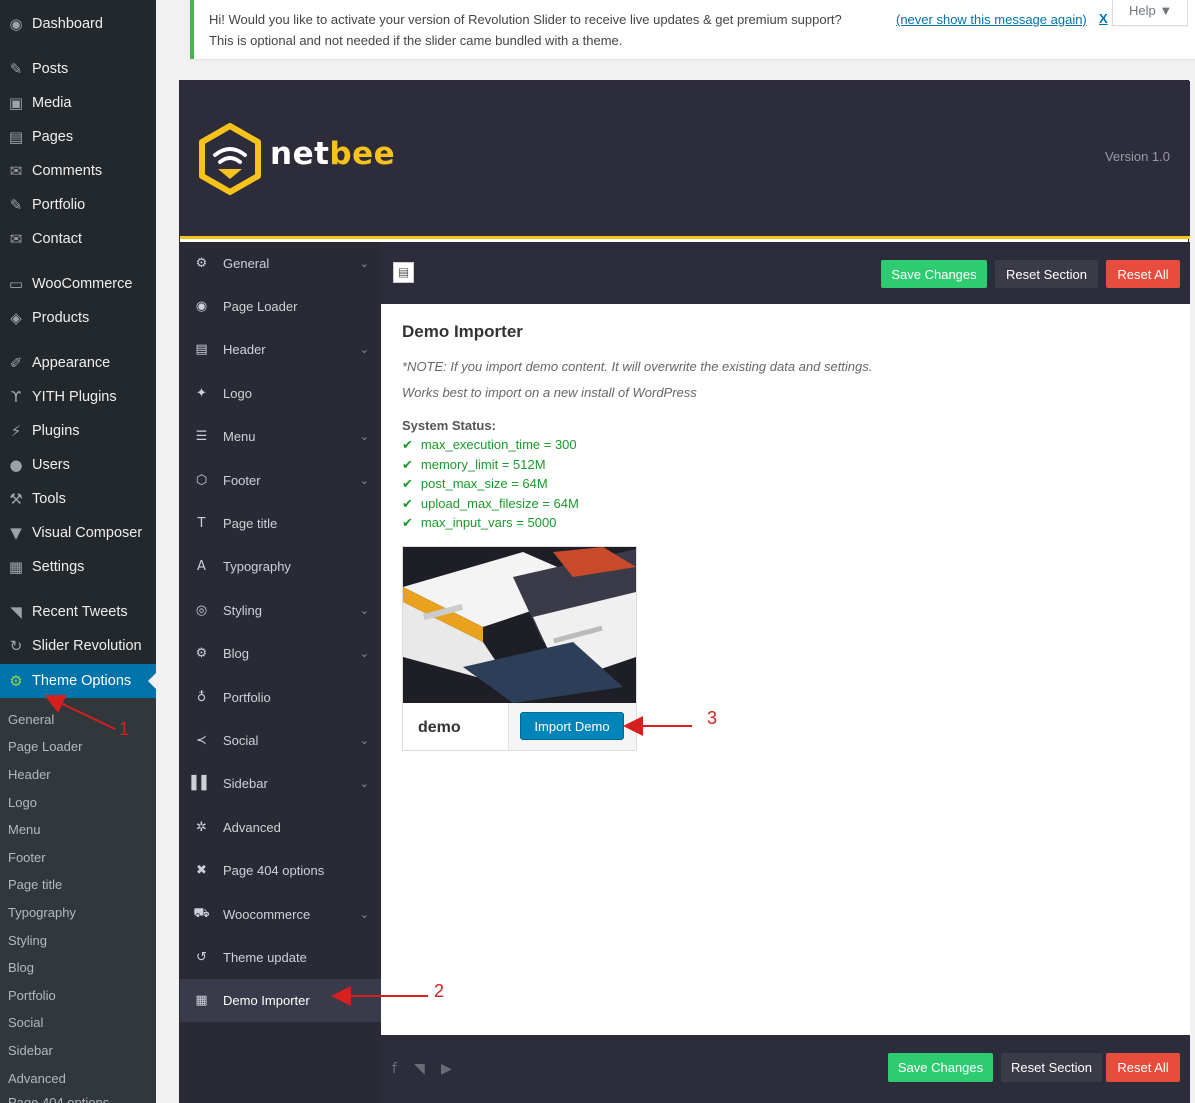 The height and width of the screenshot is (1103, 1195). What do you see at coordinates (124, 729) in the screenshot?
I see `annotation-number-1: 1` at bounding box center [124, 729].